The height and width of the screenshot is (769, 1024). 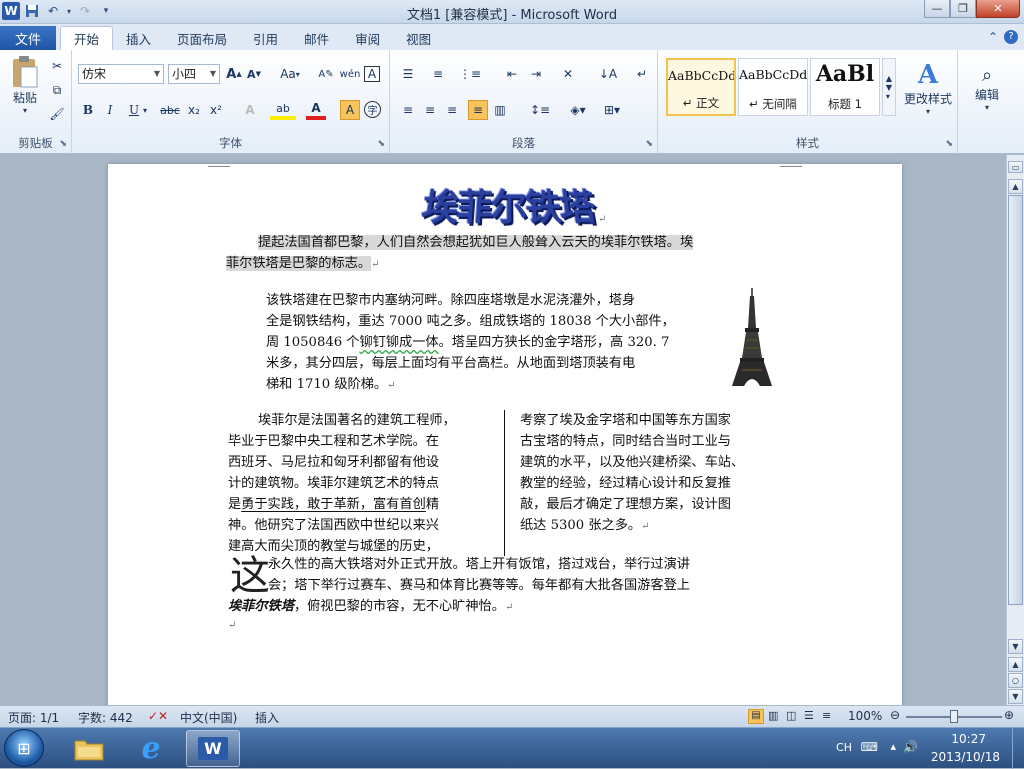 What do you see at coordinates (234, 74) in the screenshot?
I see `grow-font-button: A ▲` at bounding box center [234, 74].